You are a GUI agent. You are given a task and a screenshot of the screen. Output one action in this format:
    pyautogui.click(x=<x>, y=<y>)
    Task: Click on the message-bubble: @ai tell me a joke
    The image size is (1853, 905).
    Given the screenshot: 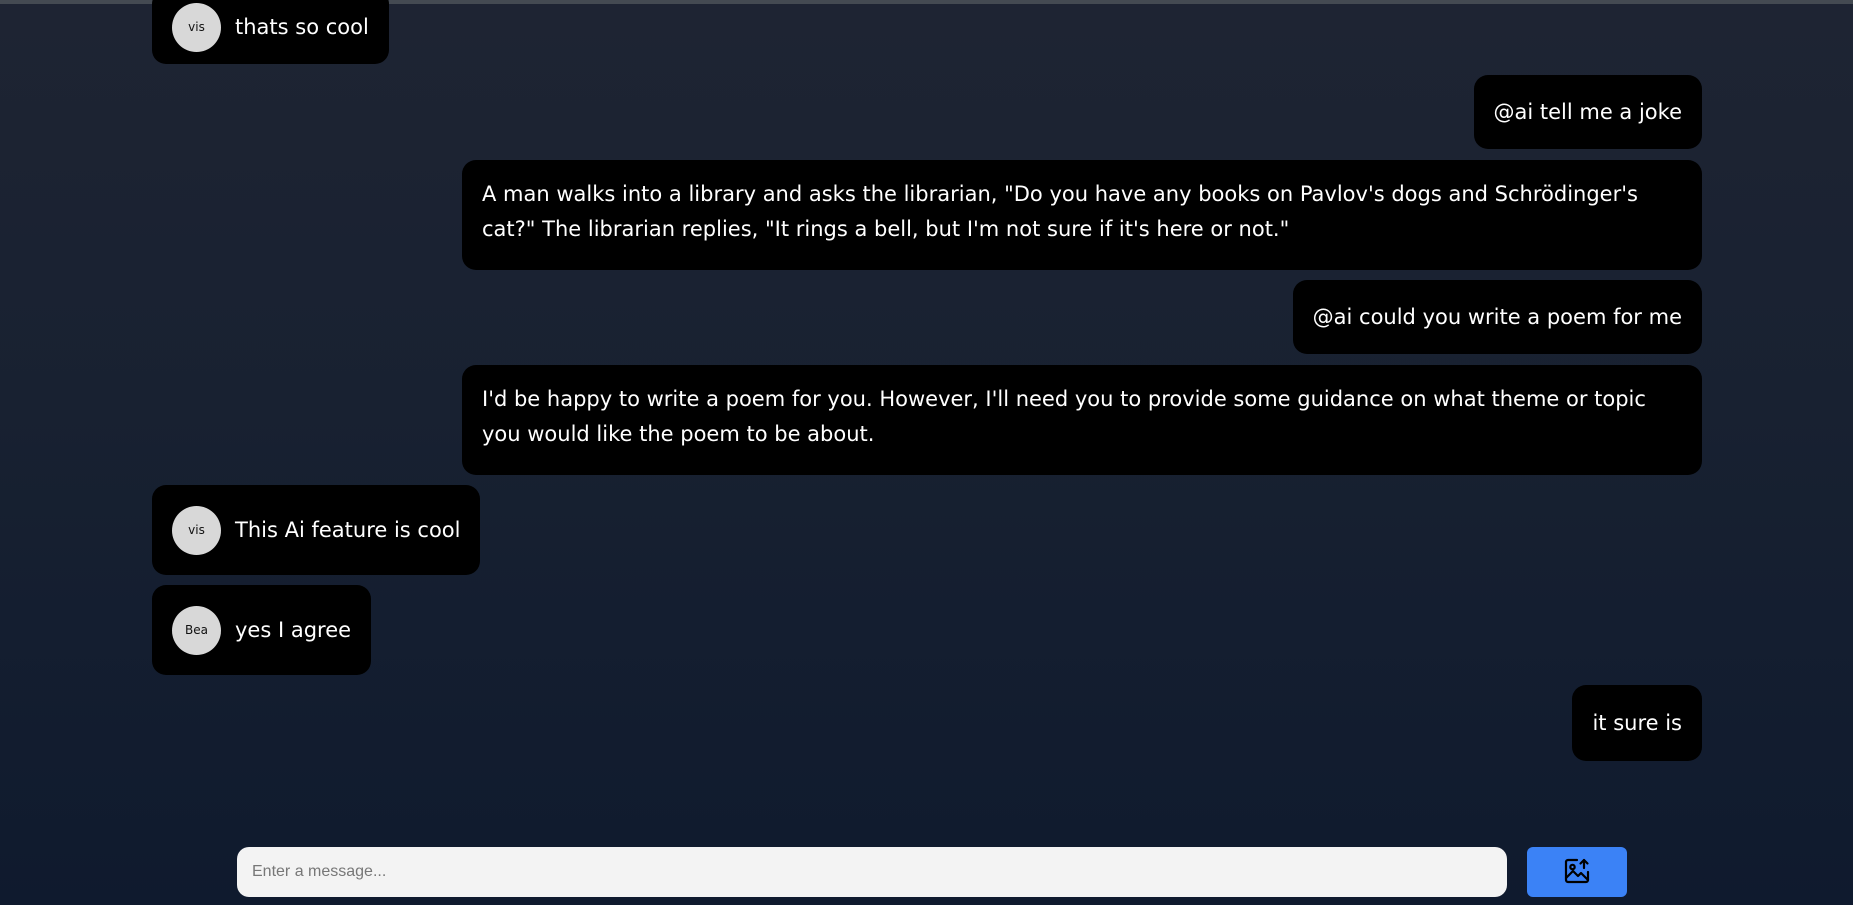 What is the action you would take?
    pyautogui.click(x=1587, y=112)
    